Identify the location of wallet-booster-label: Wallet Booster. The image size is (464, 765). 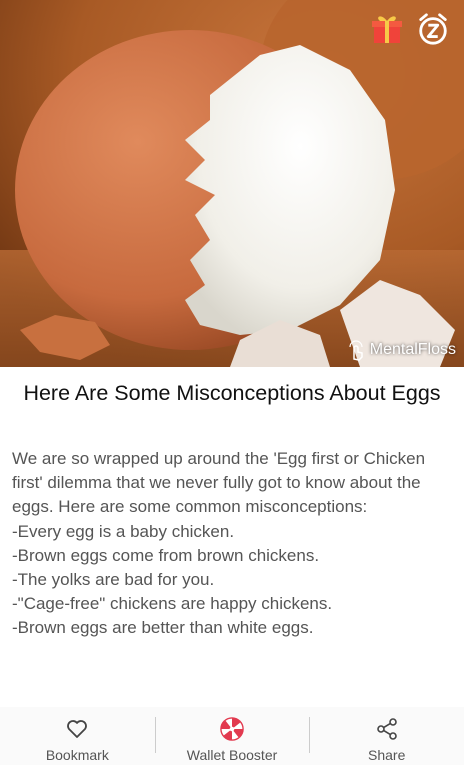
(232, 755).